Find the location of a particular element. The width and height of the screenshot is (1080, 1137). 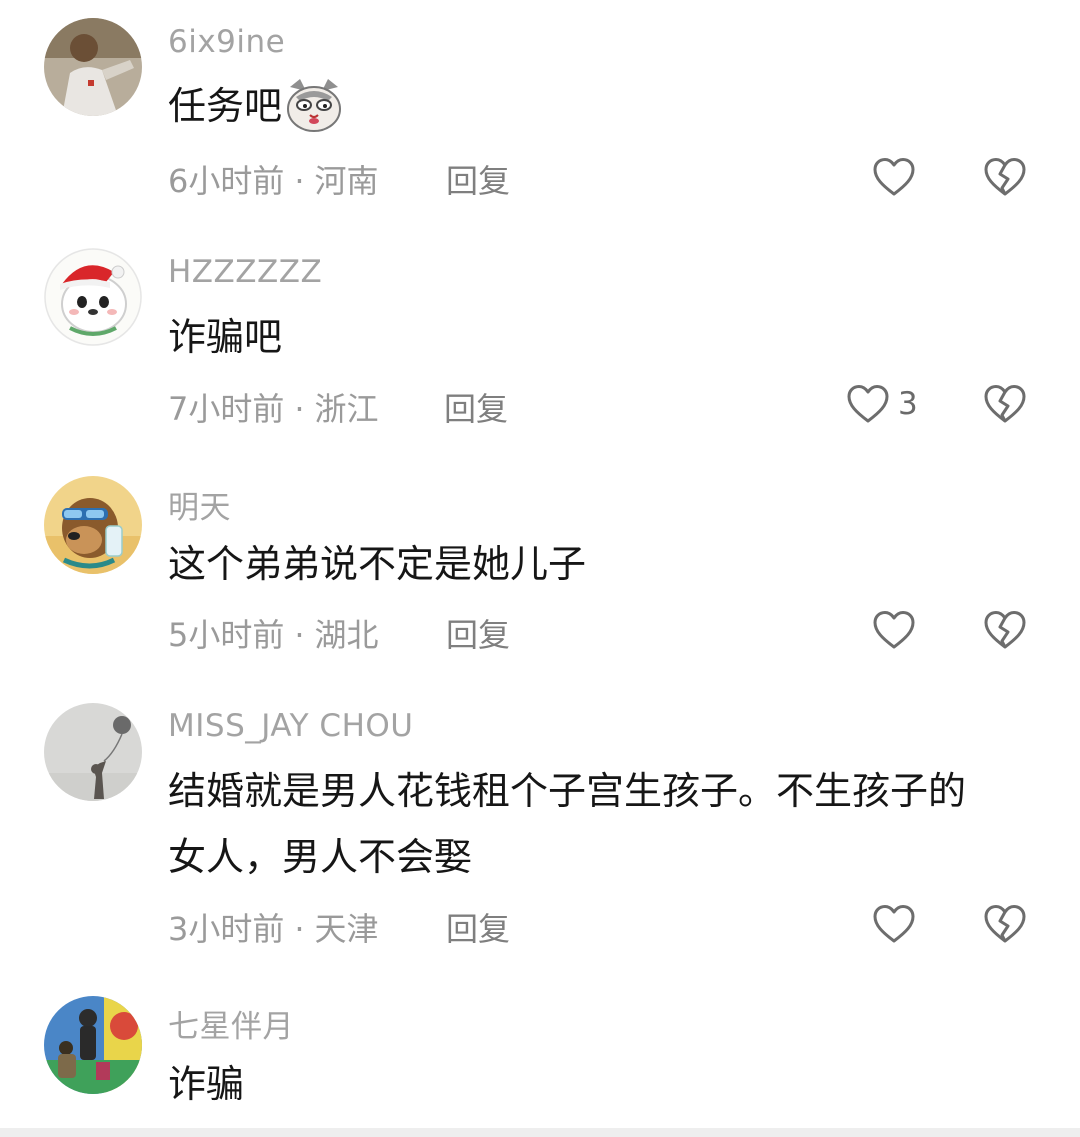

comment-meta: 5小时前 · 湖北 is located at coordinates (273, 633).